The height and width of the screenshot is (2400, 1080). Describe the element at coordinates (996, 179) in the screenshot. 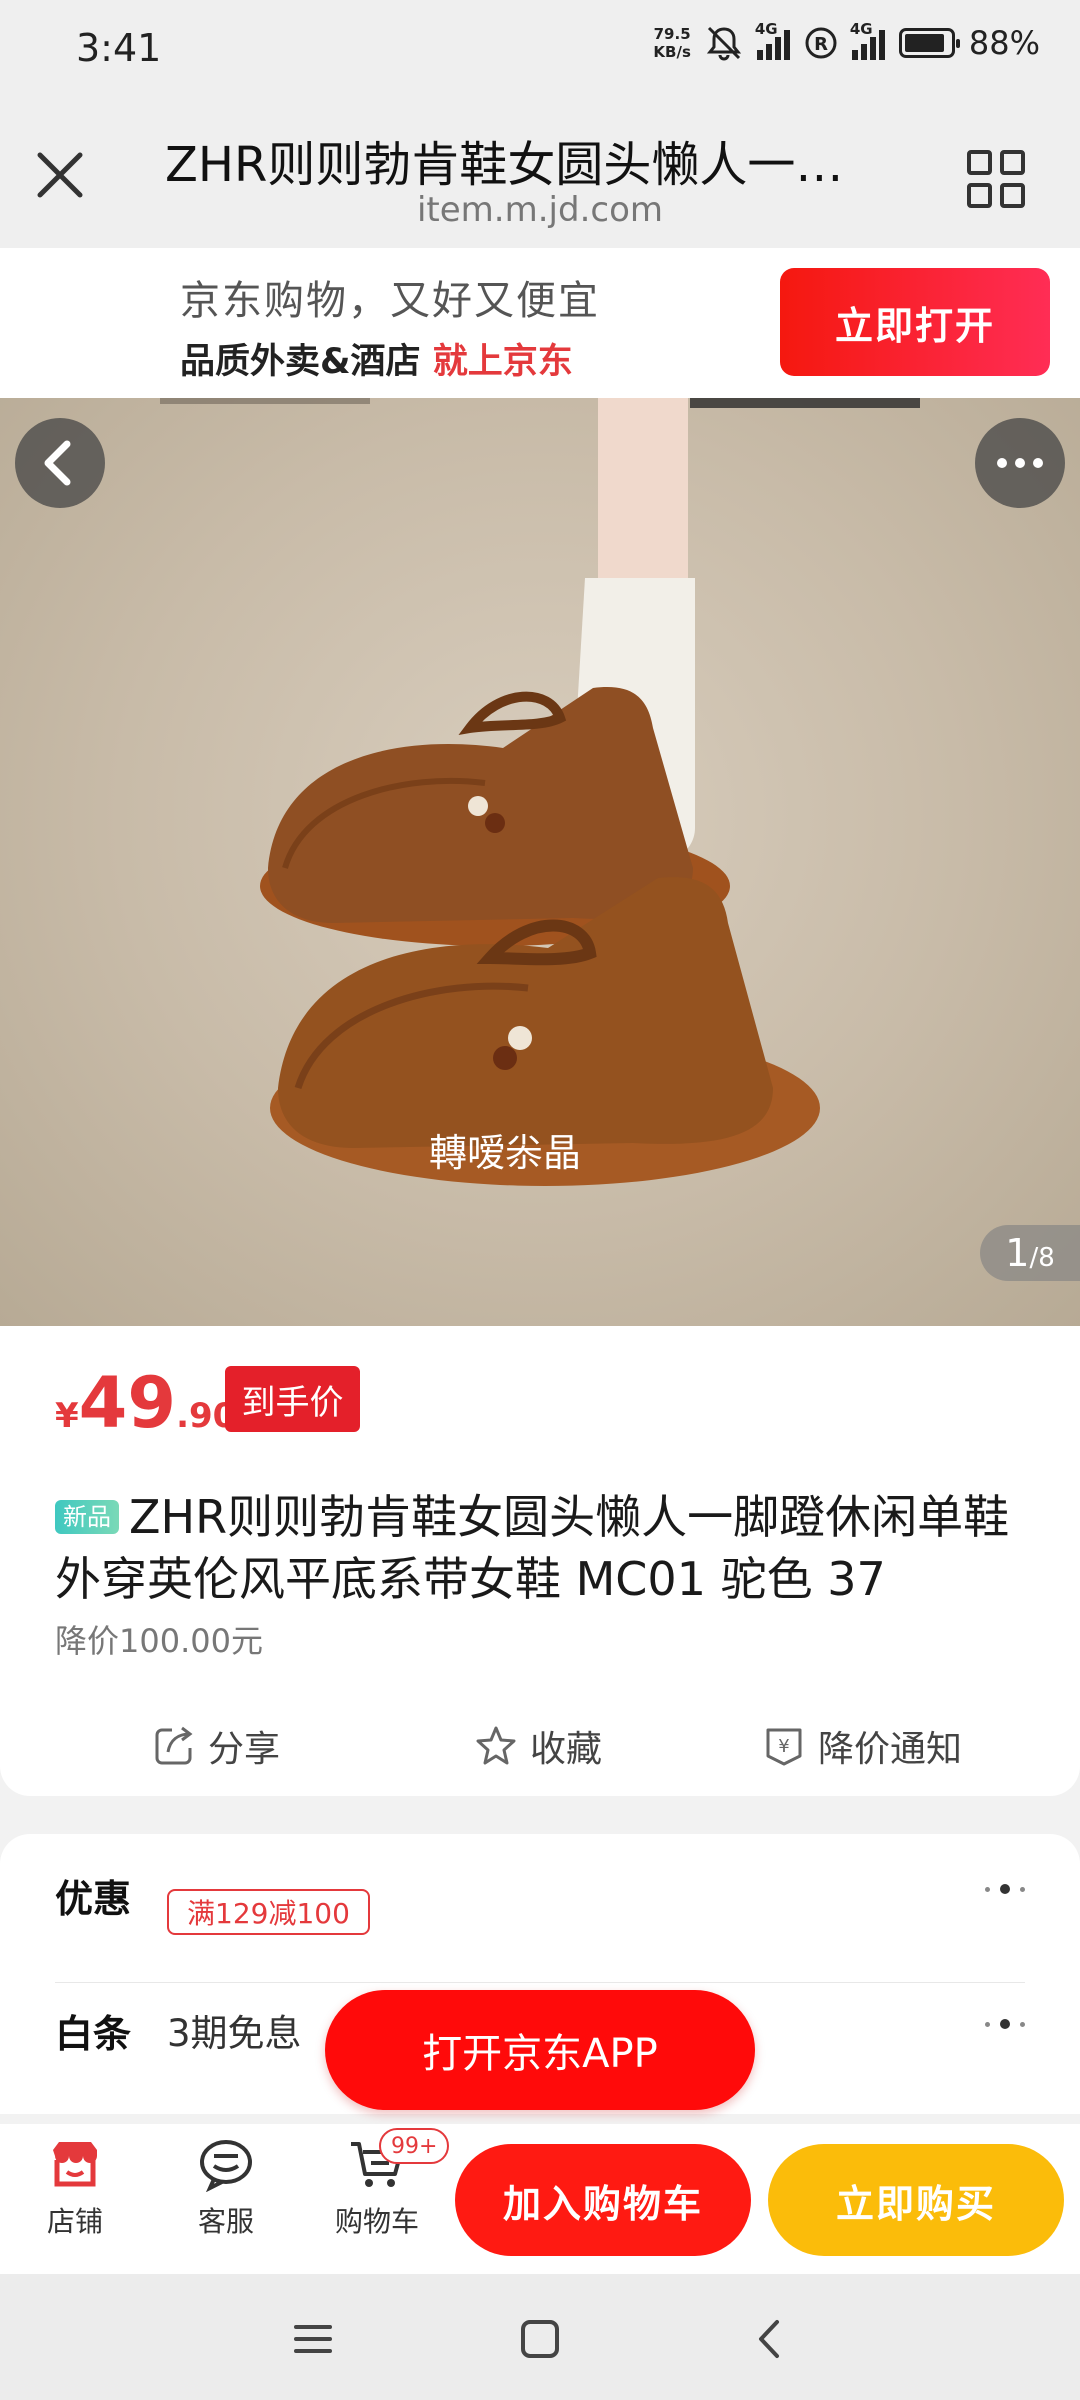

I see `grid-menu-icon` at that location.